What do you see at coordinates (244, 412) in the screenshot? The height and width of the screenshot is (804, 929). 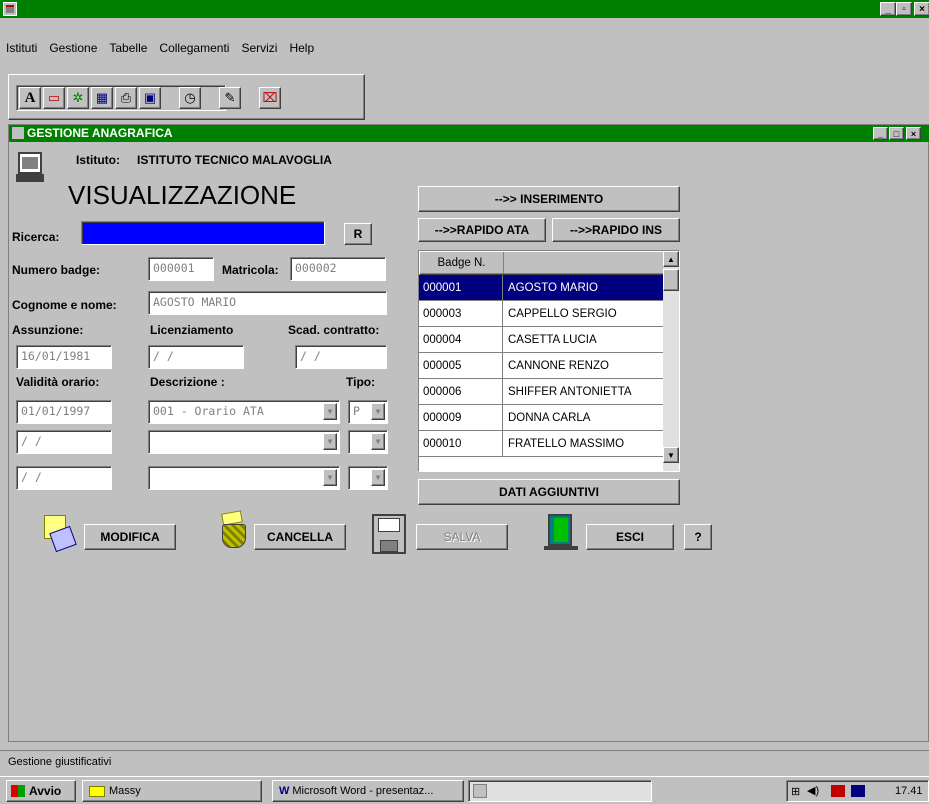 I see `descrizione-combo-1: 001 - Orario ATA ▼` at bounding box center [244, 412].